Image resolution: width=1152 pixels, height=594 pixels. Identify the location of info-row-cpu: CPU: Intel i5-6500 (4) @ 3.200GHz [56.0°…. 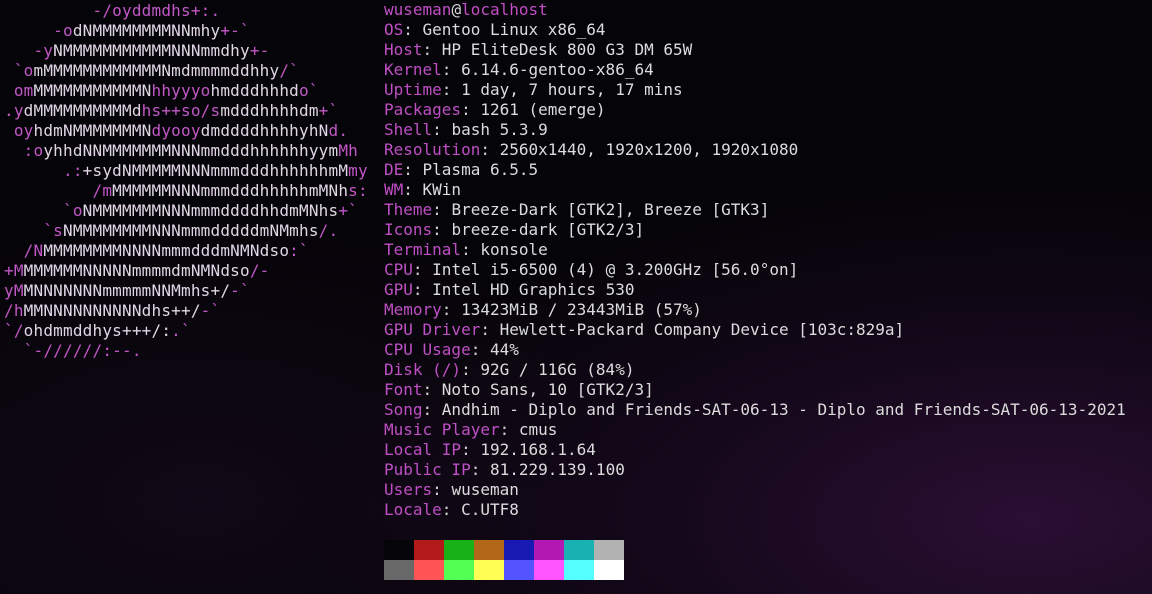
(768, 270).